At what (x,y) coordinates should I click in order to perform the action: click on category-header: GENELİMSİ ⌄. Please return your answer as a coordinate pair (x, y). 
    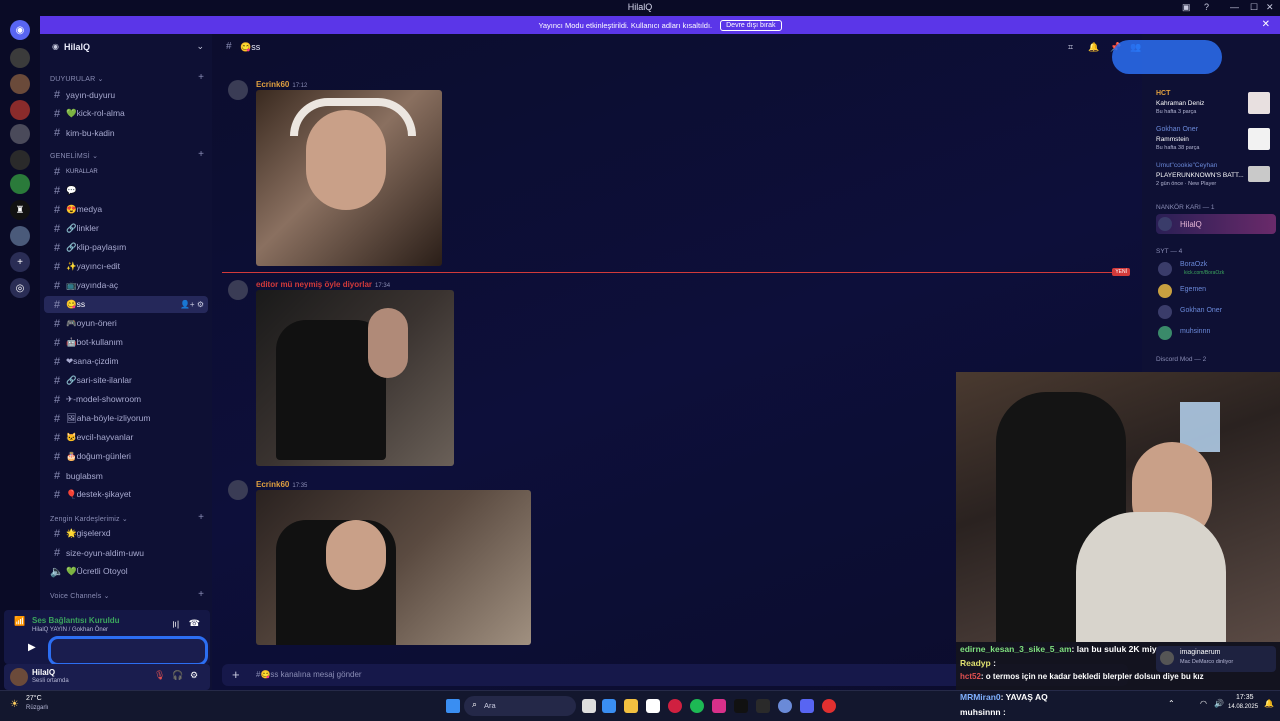
    Looking at the image, I should click on (74, 156).